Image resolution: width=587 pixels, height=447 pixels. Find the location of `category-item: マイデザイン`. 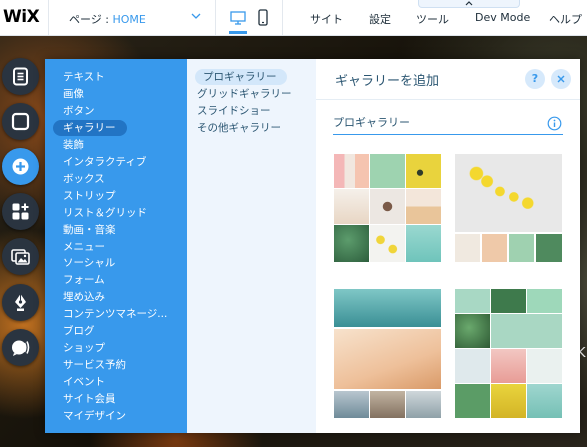

category-item: マイデザイン is located at coordinates (94, 416).